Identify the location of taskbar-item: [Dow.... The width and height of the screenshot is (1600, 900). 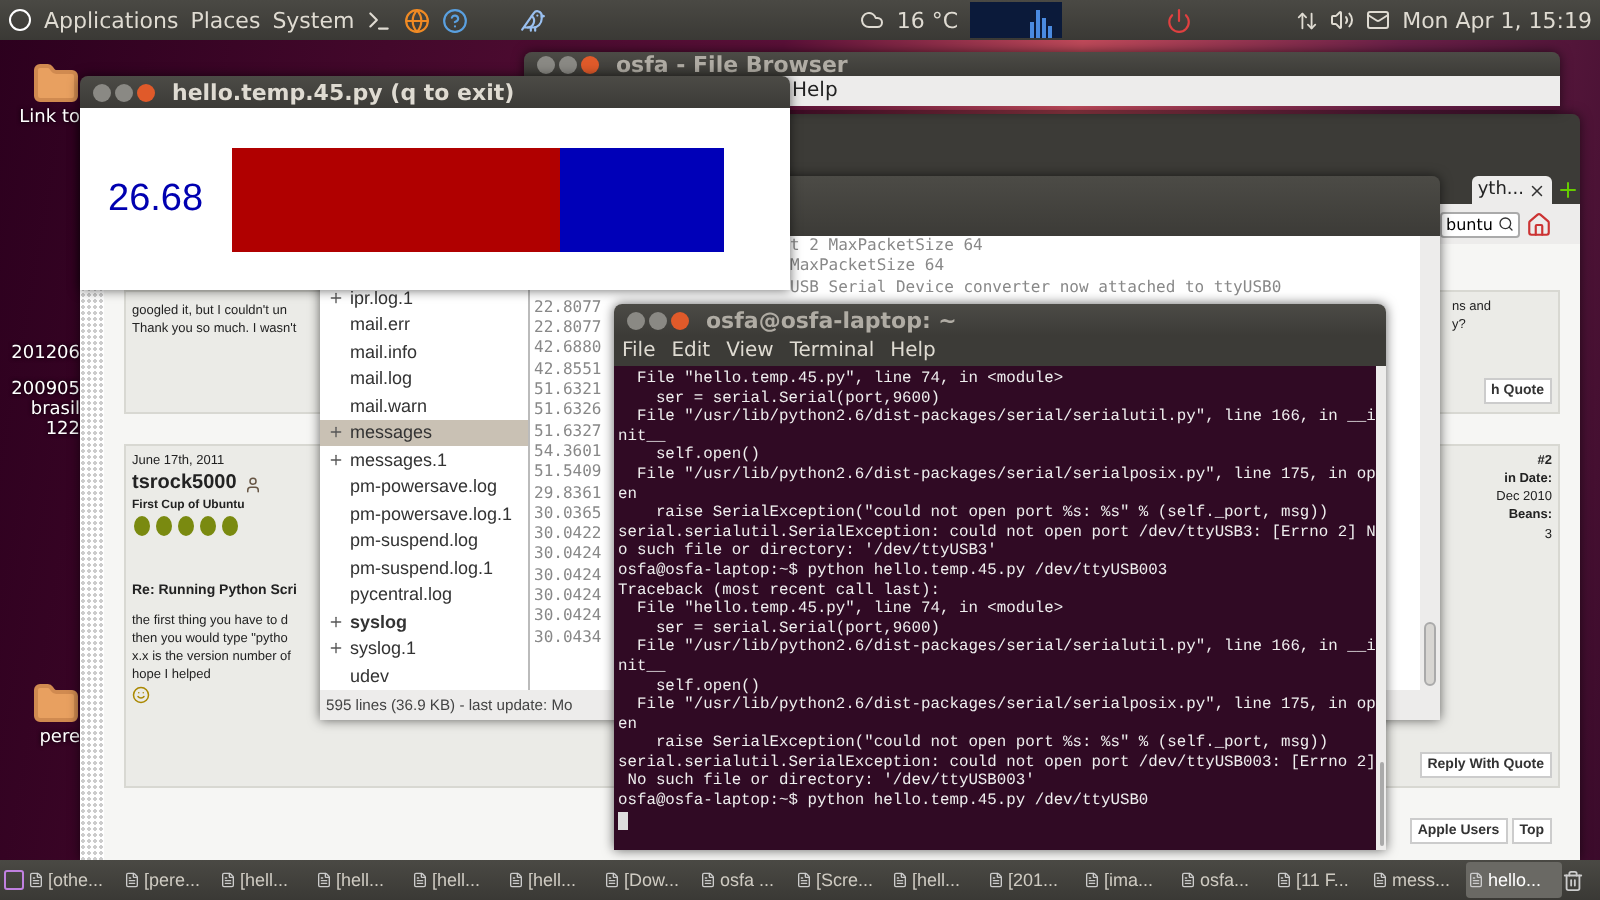
(650, 880).